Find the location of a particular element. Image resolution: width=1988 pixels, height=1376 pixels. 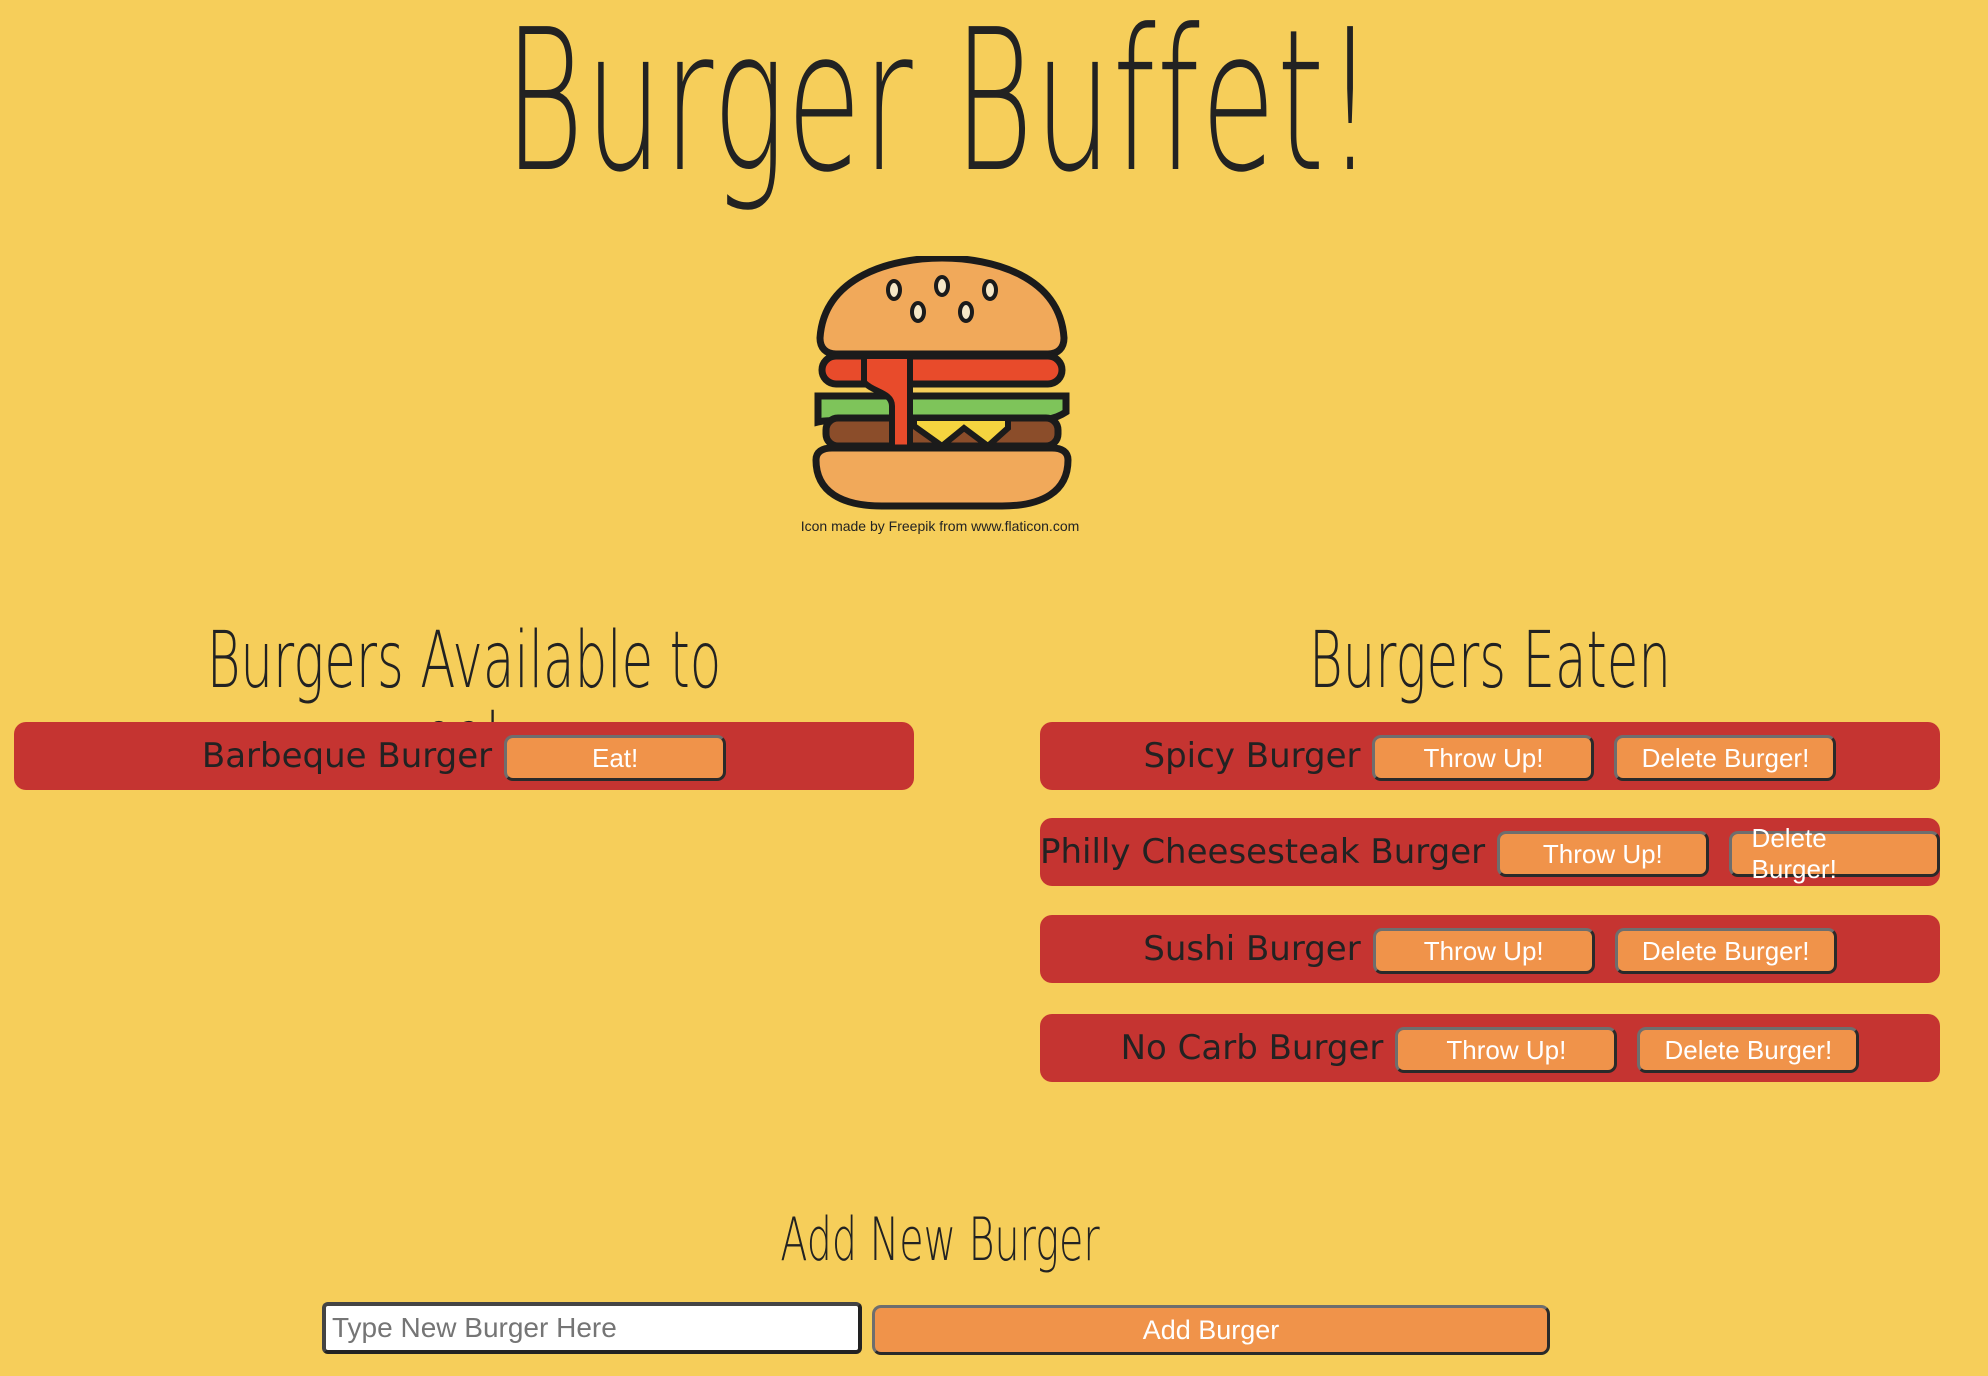

eaten-burger-row: Spicy Burger Throw Up! Delete Burger! is located at coordinates (1490, 756).